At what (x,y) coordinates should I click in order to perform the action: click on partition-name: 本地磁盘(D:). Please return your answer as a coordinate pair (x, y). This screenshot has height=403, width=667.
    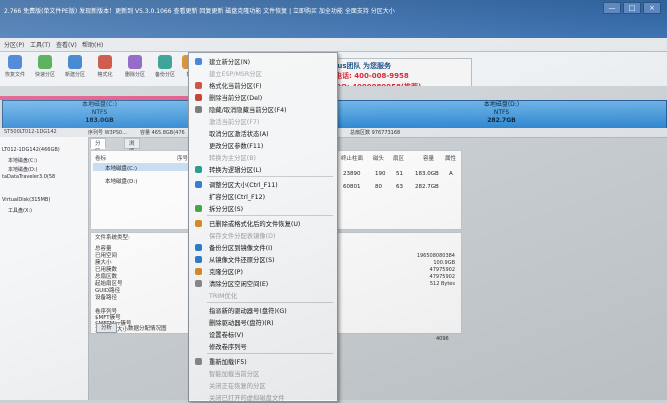
    Looking at the image, I should click on (501, 104).